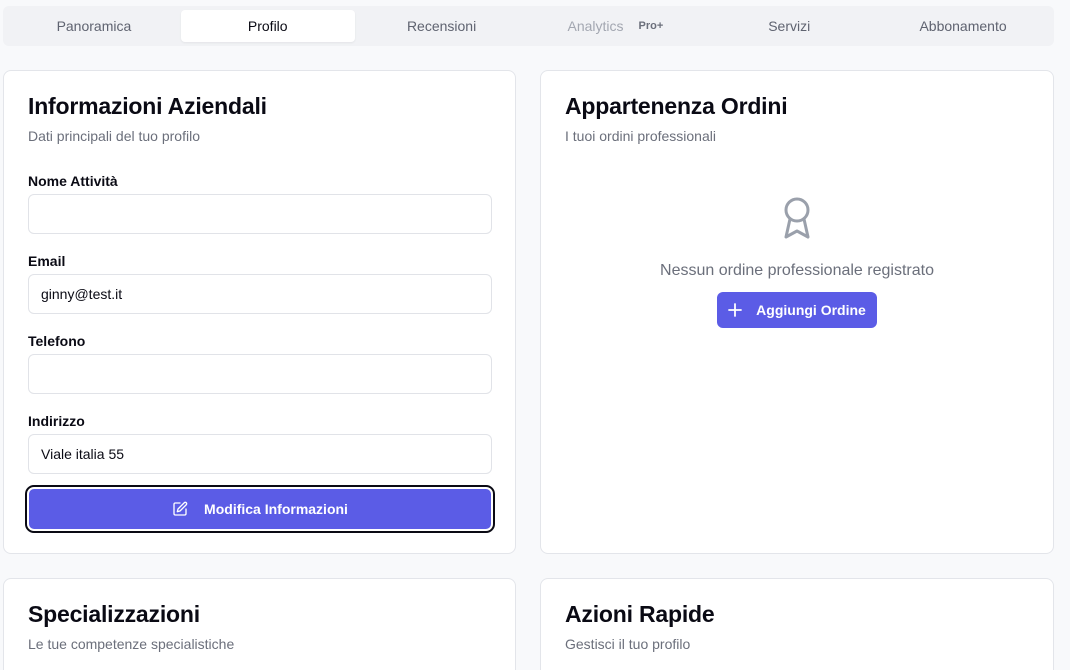 The height and width of the screenshot is (670, 1070). Describe the element at coordinates (180, 509) in the screenshot. I see `pencil-square-icon` at that location.